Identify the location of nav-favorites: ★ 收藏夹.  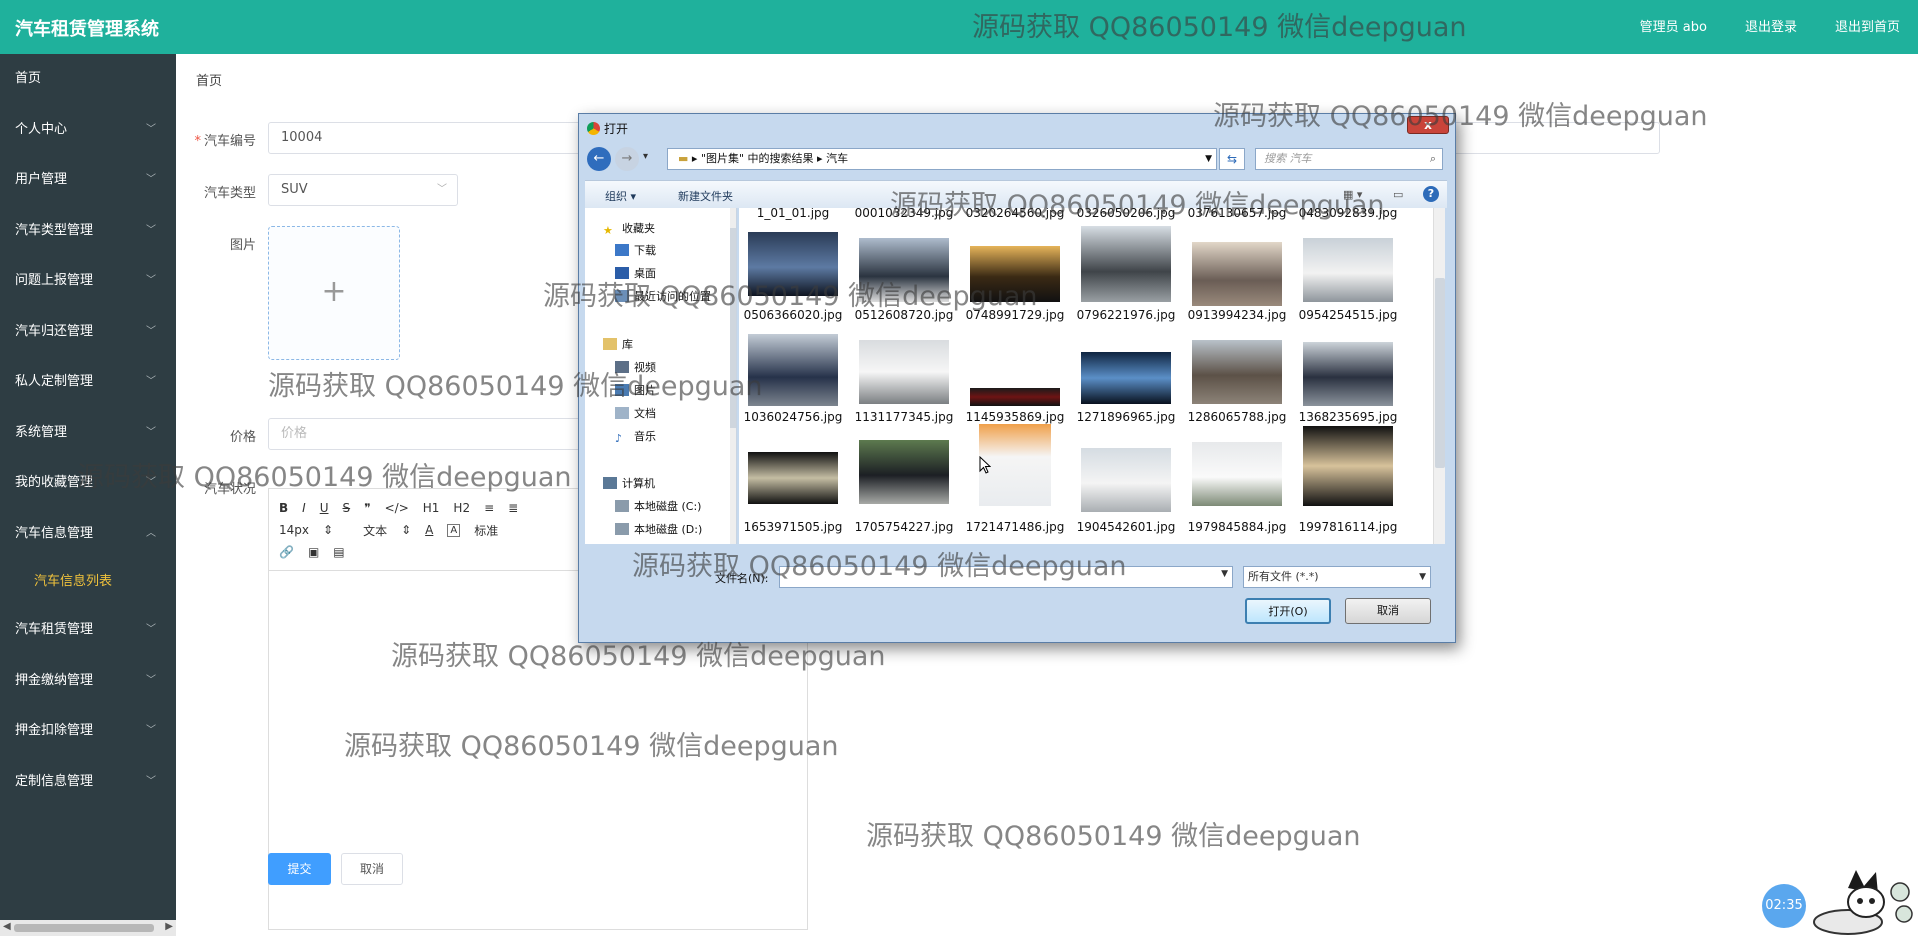
(629, 228).